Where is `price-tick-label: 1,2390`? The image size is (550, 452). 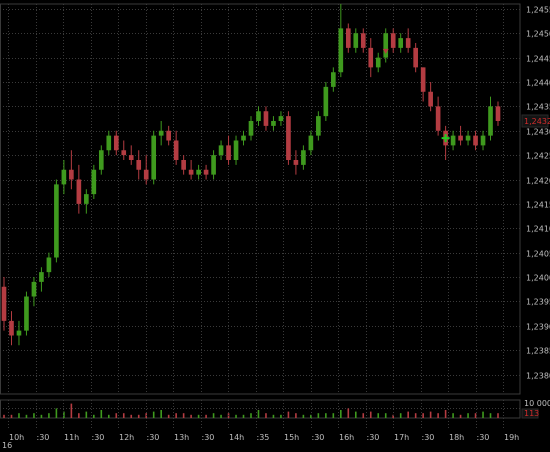
price-tick-label: 1,2390 is located at coordinates (538, 327).